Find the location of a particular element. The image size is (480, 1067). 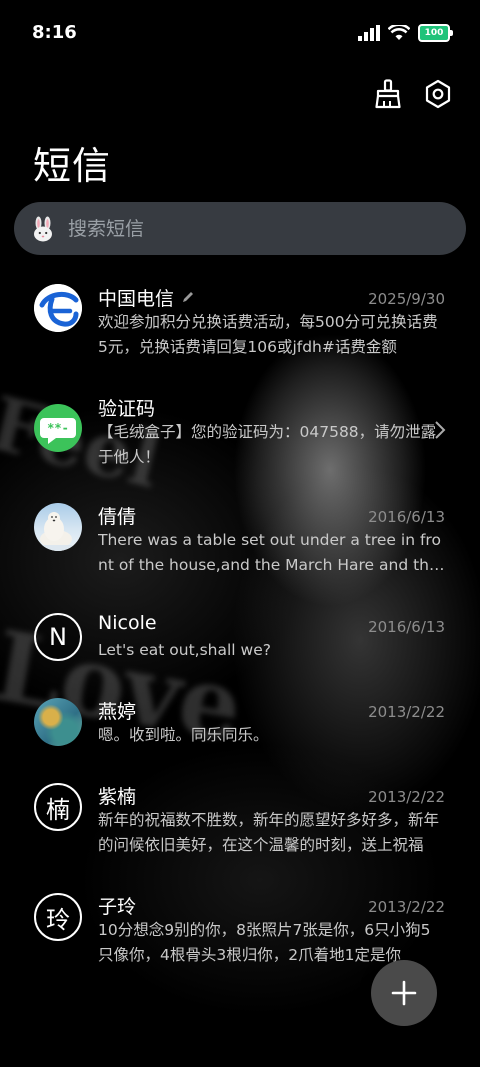

clean-brush-button is located at coordinates (388, 94).